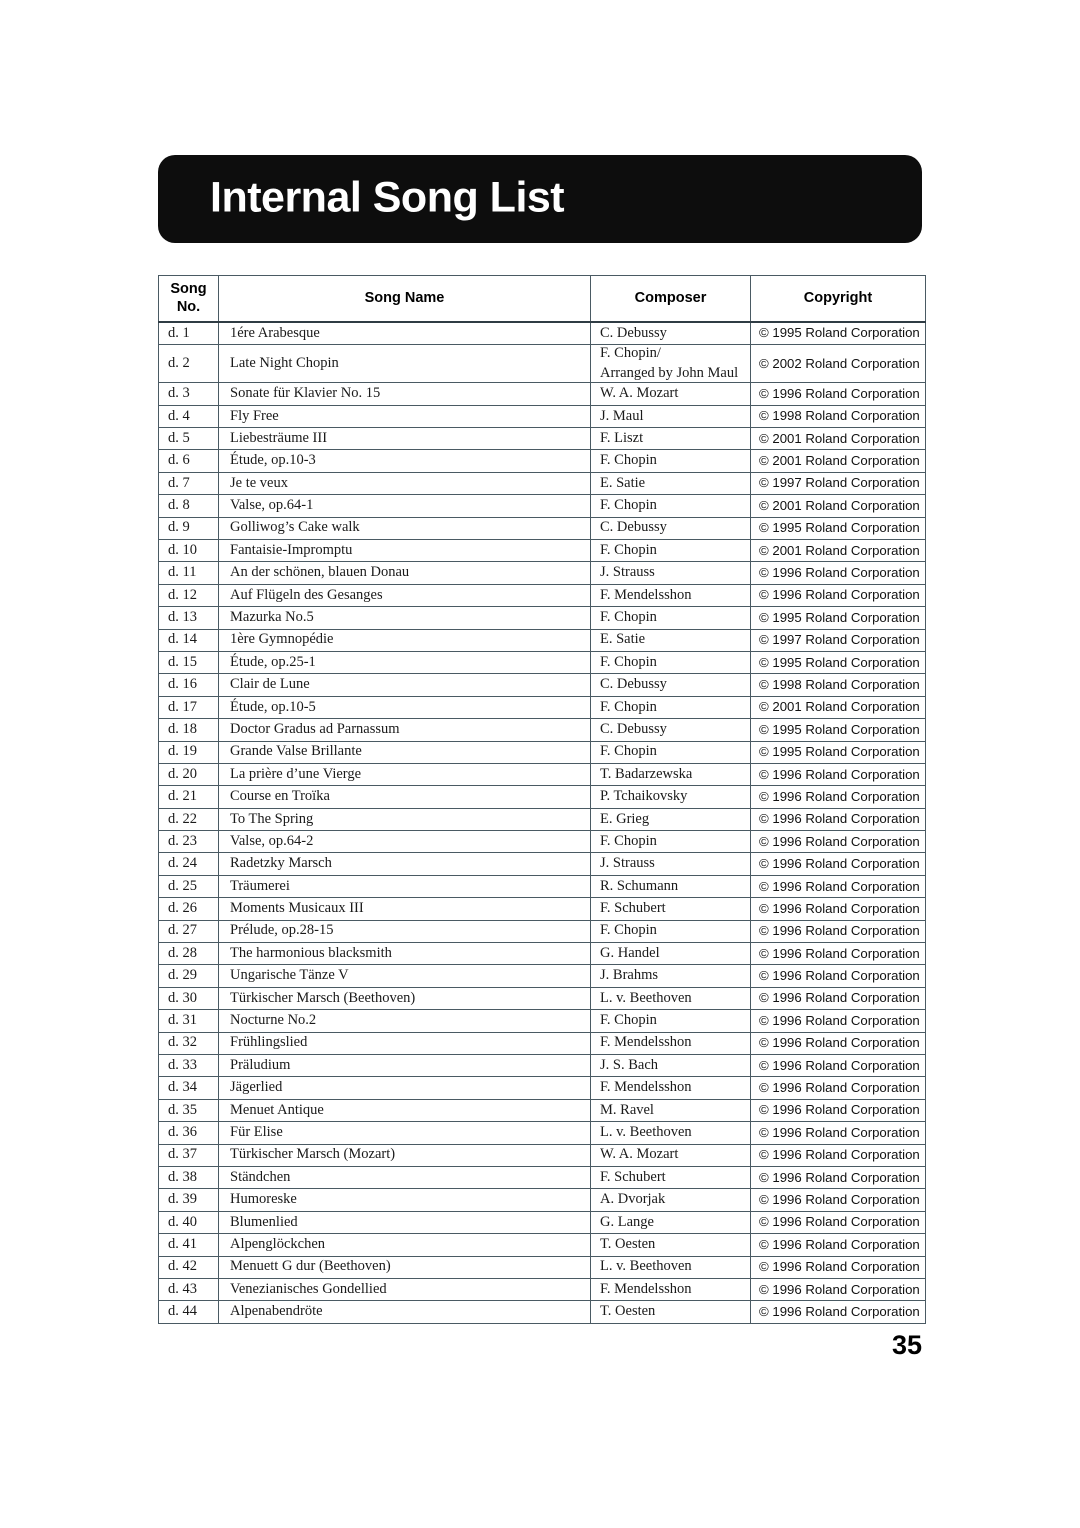 The image size is (1080, 1528). Describe the element at coordinates (188, 797) in the screenshot. I see `cell-song-no: d. 21` at that location.